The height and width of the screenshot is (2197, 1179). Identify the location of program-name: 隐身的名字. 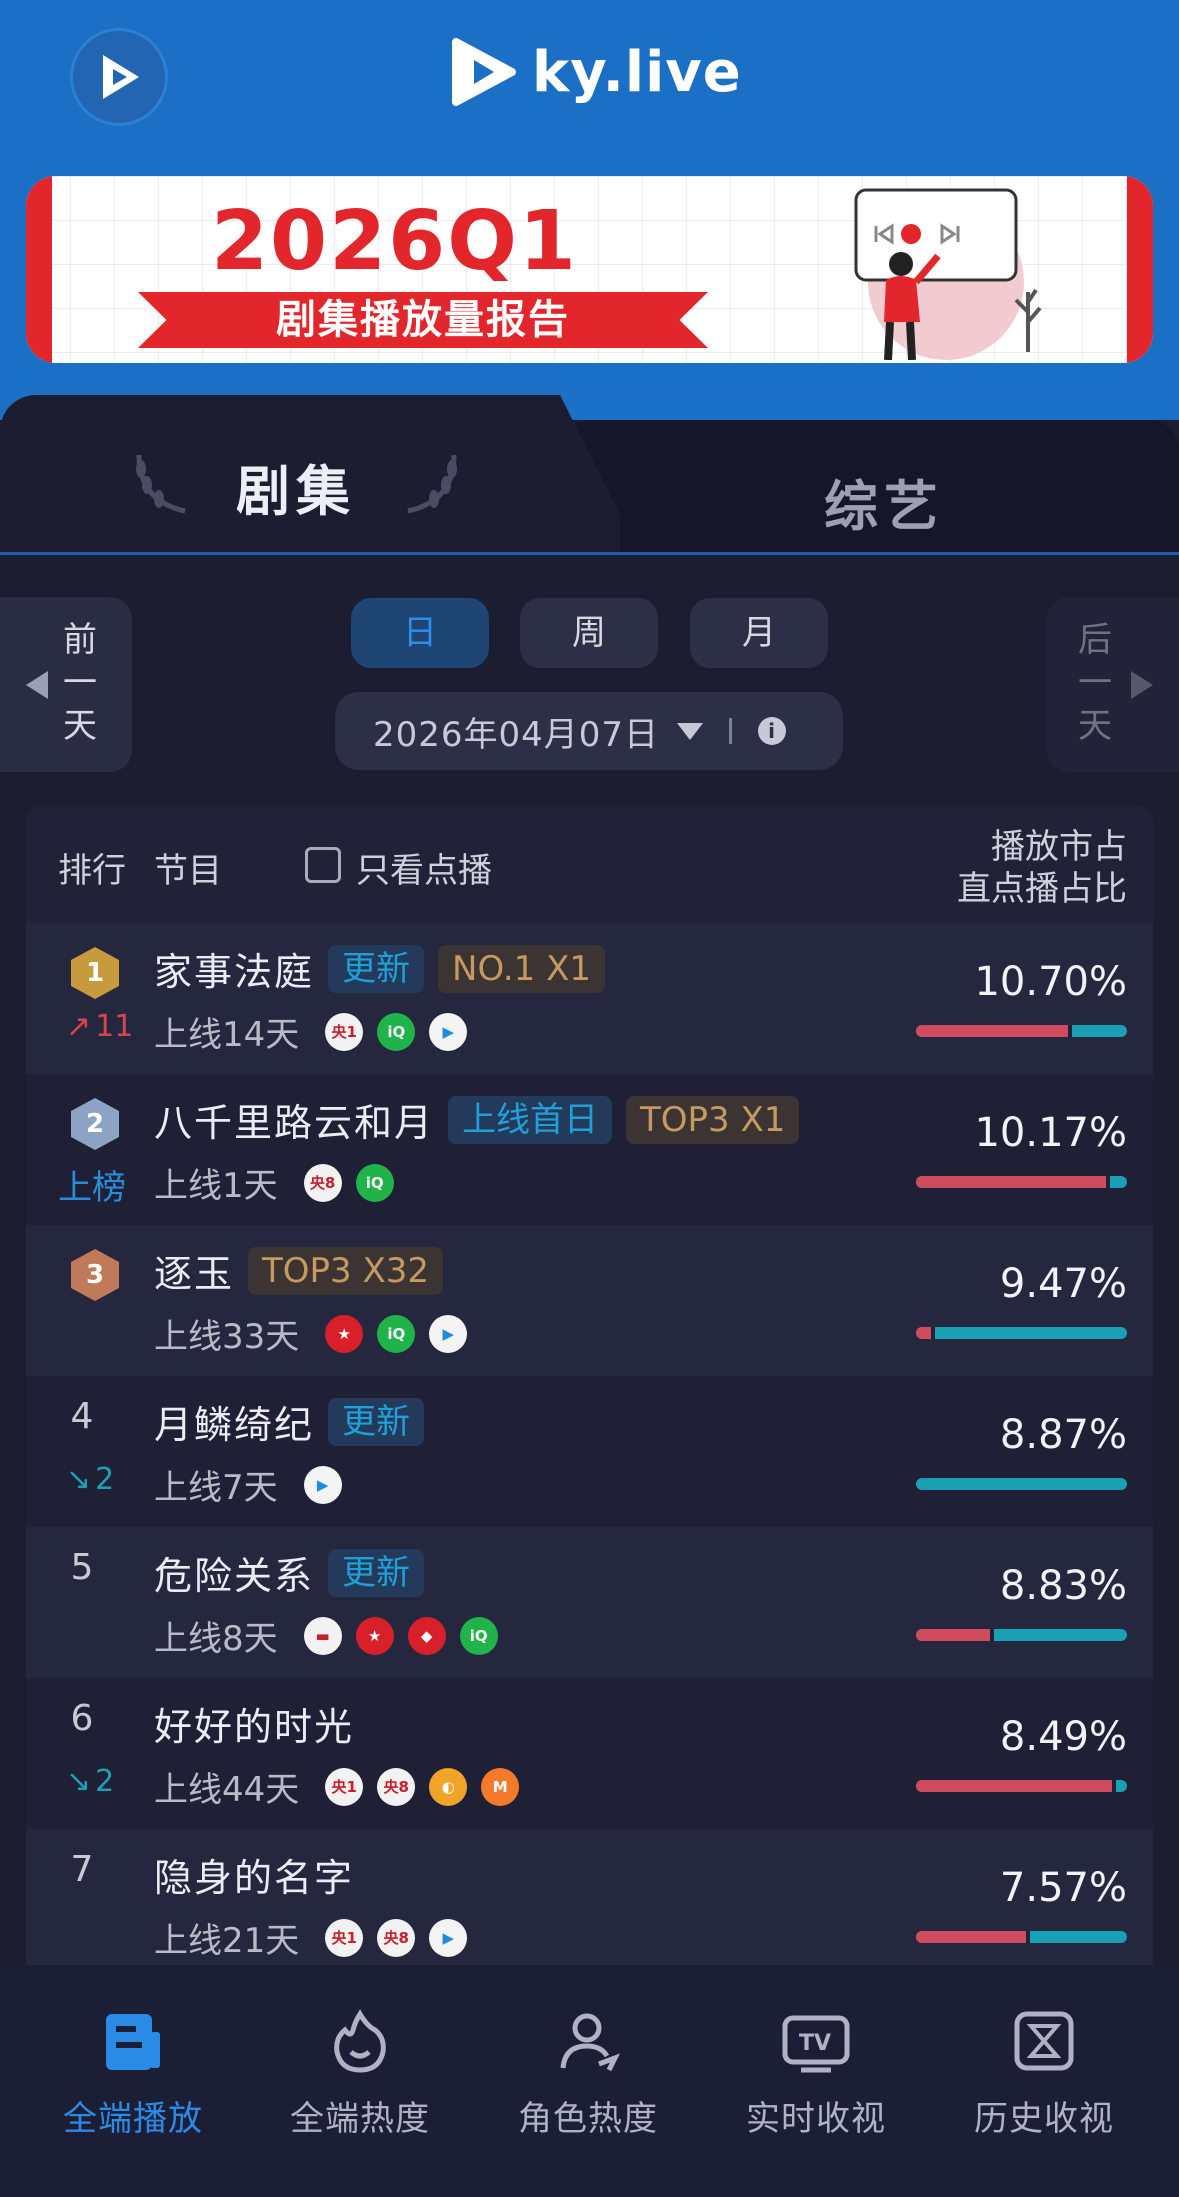
(254, 1874).